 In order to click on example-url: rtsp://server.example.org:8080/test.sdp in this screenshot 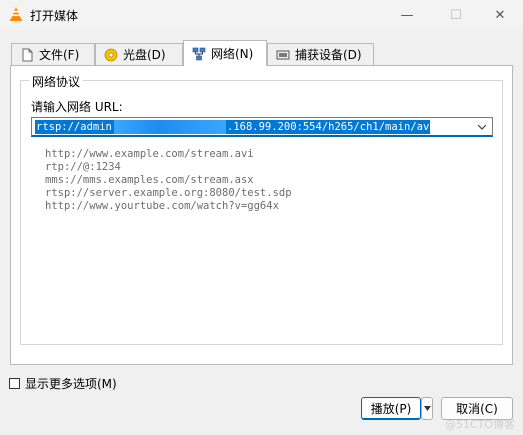, I will do `click(168, 193)`.